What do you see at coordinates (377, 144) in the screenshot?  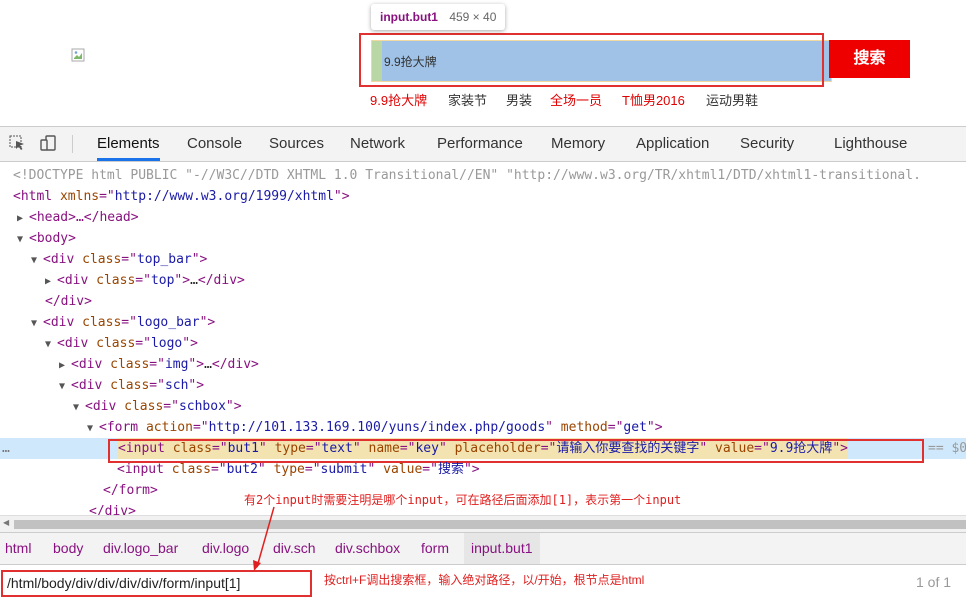 I see `tab-network: Network` at bounding box center [377, 144].